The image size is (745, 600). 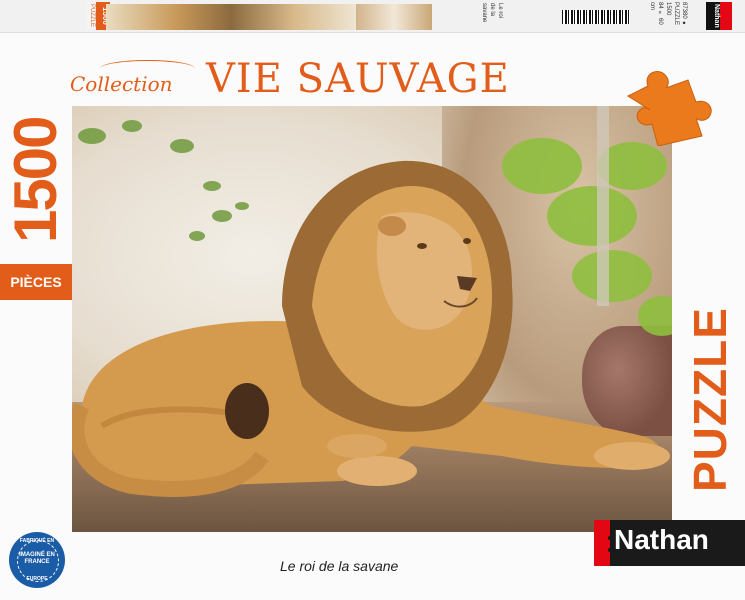 What do you see at coordinates (710, 400) in the screenshot?
I see `puzzle-label: PUZZLE` at bounding box center [710, 400].